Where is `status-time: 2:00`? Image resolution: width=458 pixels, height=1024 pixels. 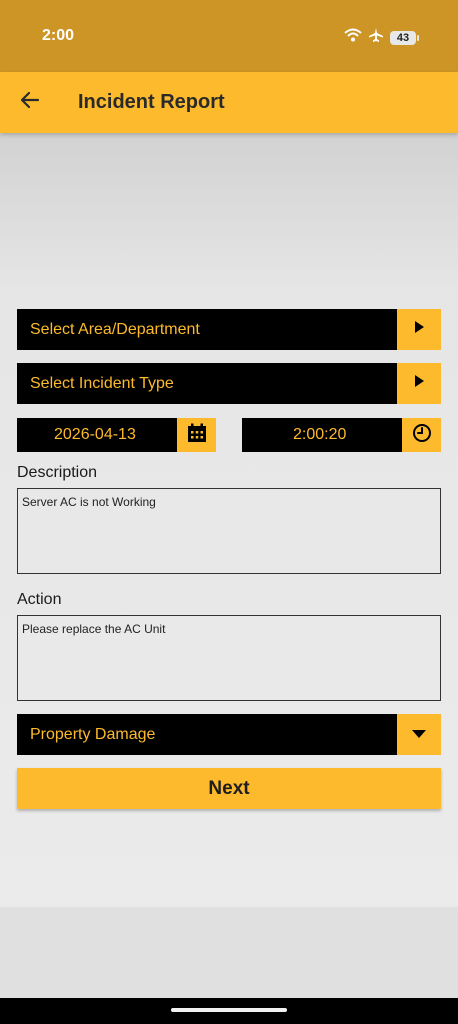 status-time: 2:00 is located at coordinates (58, 35).